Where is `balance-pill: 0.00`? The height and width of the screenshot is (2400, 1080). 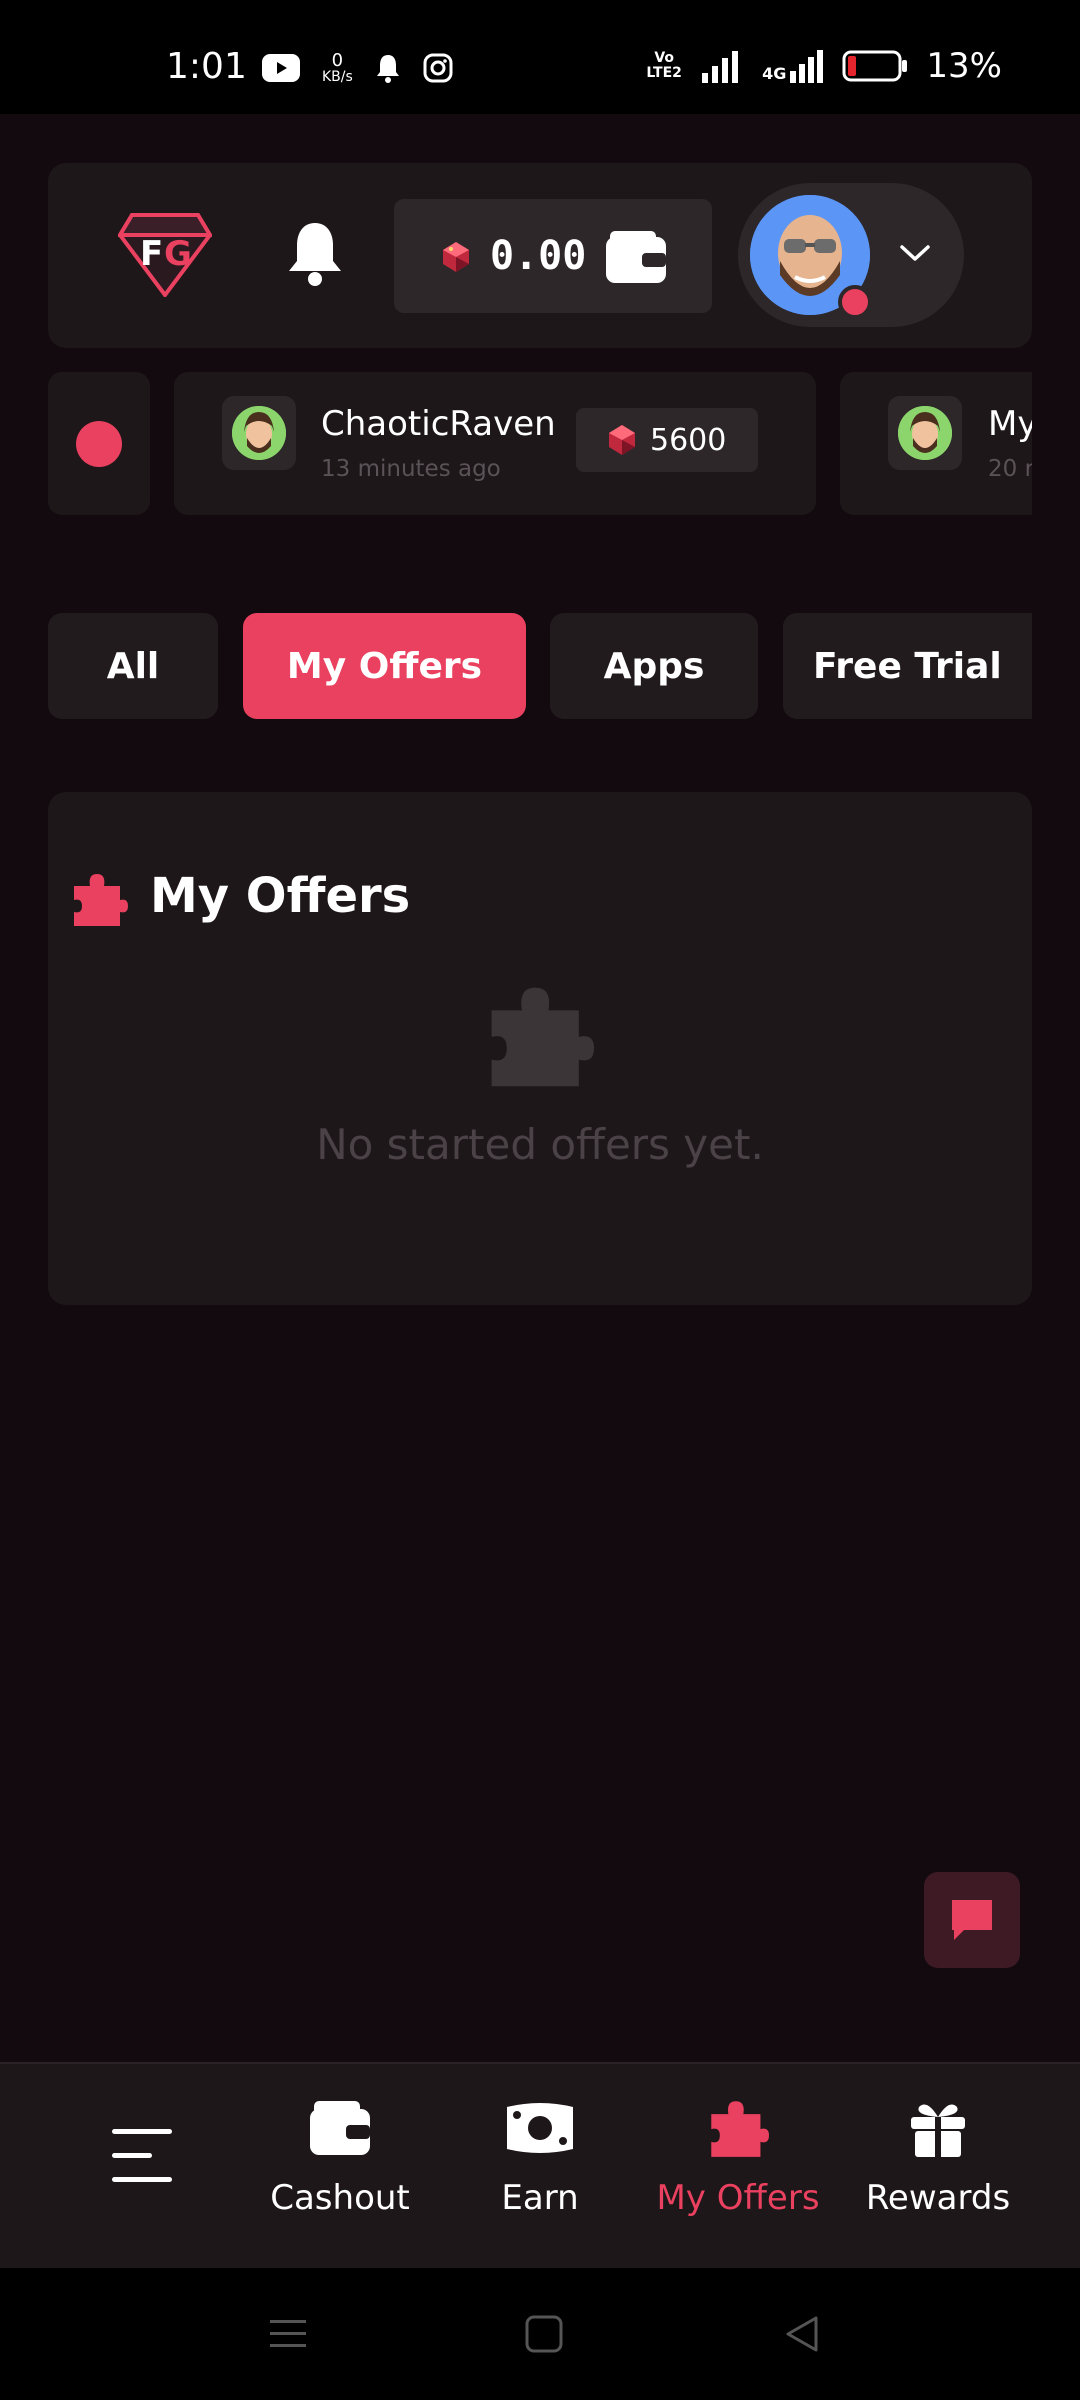 balance-pill: 0.00 is located at coordinates (553, 256).